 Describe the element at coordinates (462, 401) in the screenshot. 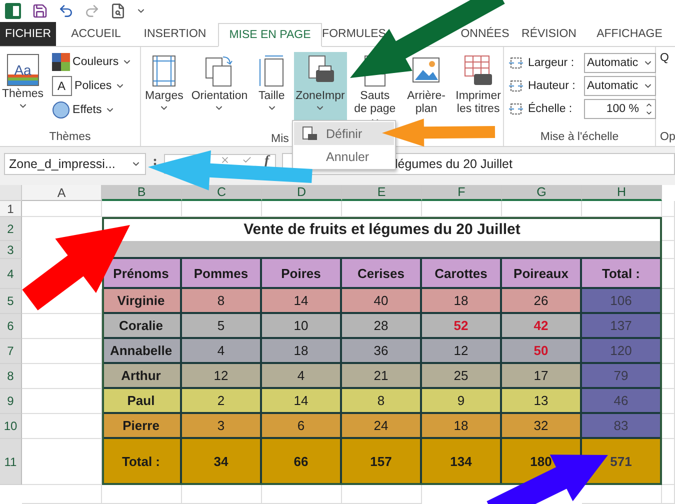

I see `table-cell: 9` at that location.